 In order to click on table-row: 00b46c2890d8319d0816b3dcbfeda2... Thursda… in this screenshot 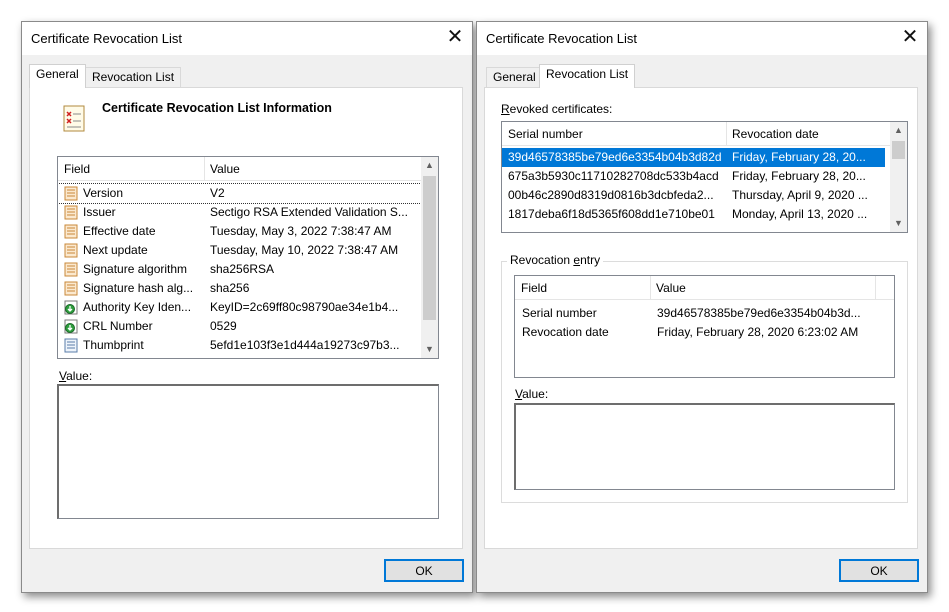, I will do `click(693, 195)`.